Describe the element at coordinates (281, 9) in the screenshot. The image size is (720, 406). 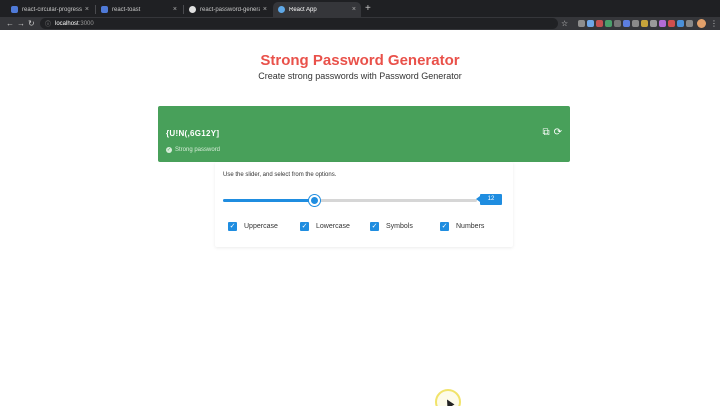
I see `react-icon` at that location.